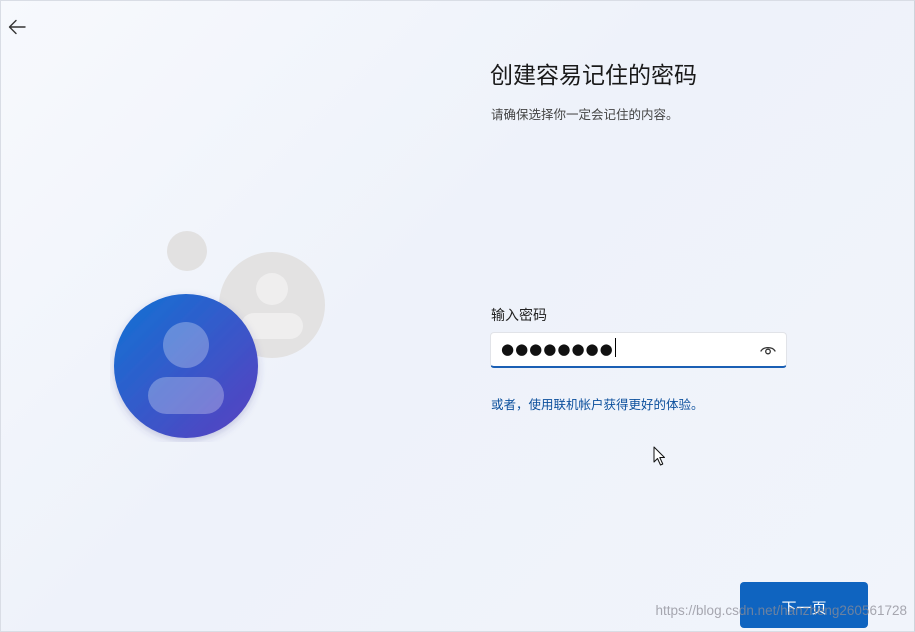  I want to click on online-account-link: 或者，使用联机帐户获得更好的体验。, so click(597, 403).